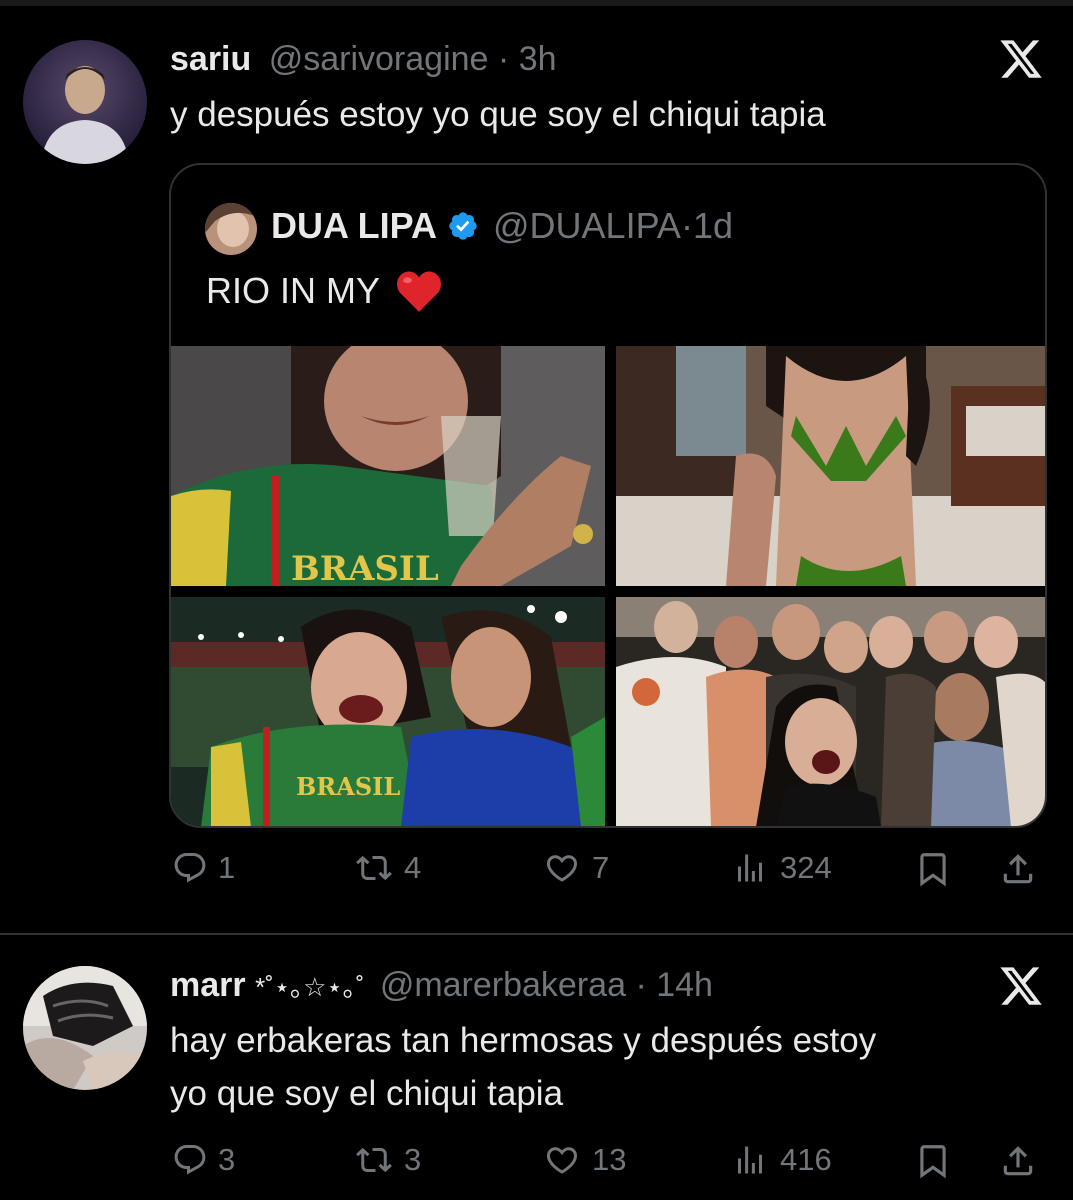  I want to click on quoted-header: DUA LIPA @DUALIPA · 1d, so click(502, 226).